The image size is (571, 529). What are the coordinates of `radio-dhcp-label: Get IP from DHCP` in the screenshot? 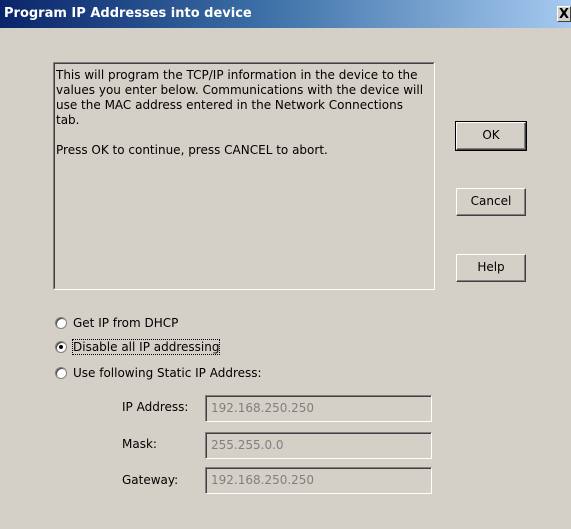 It's located at (125, 323).